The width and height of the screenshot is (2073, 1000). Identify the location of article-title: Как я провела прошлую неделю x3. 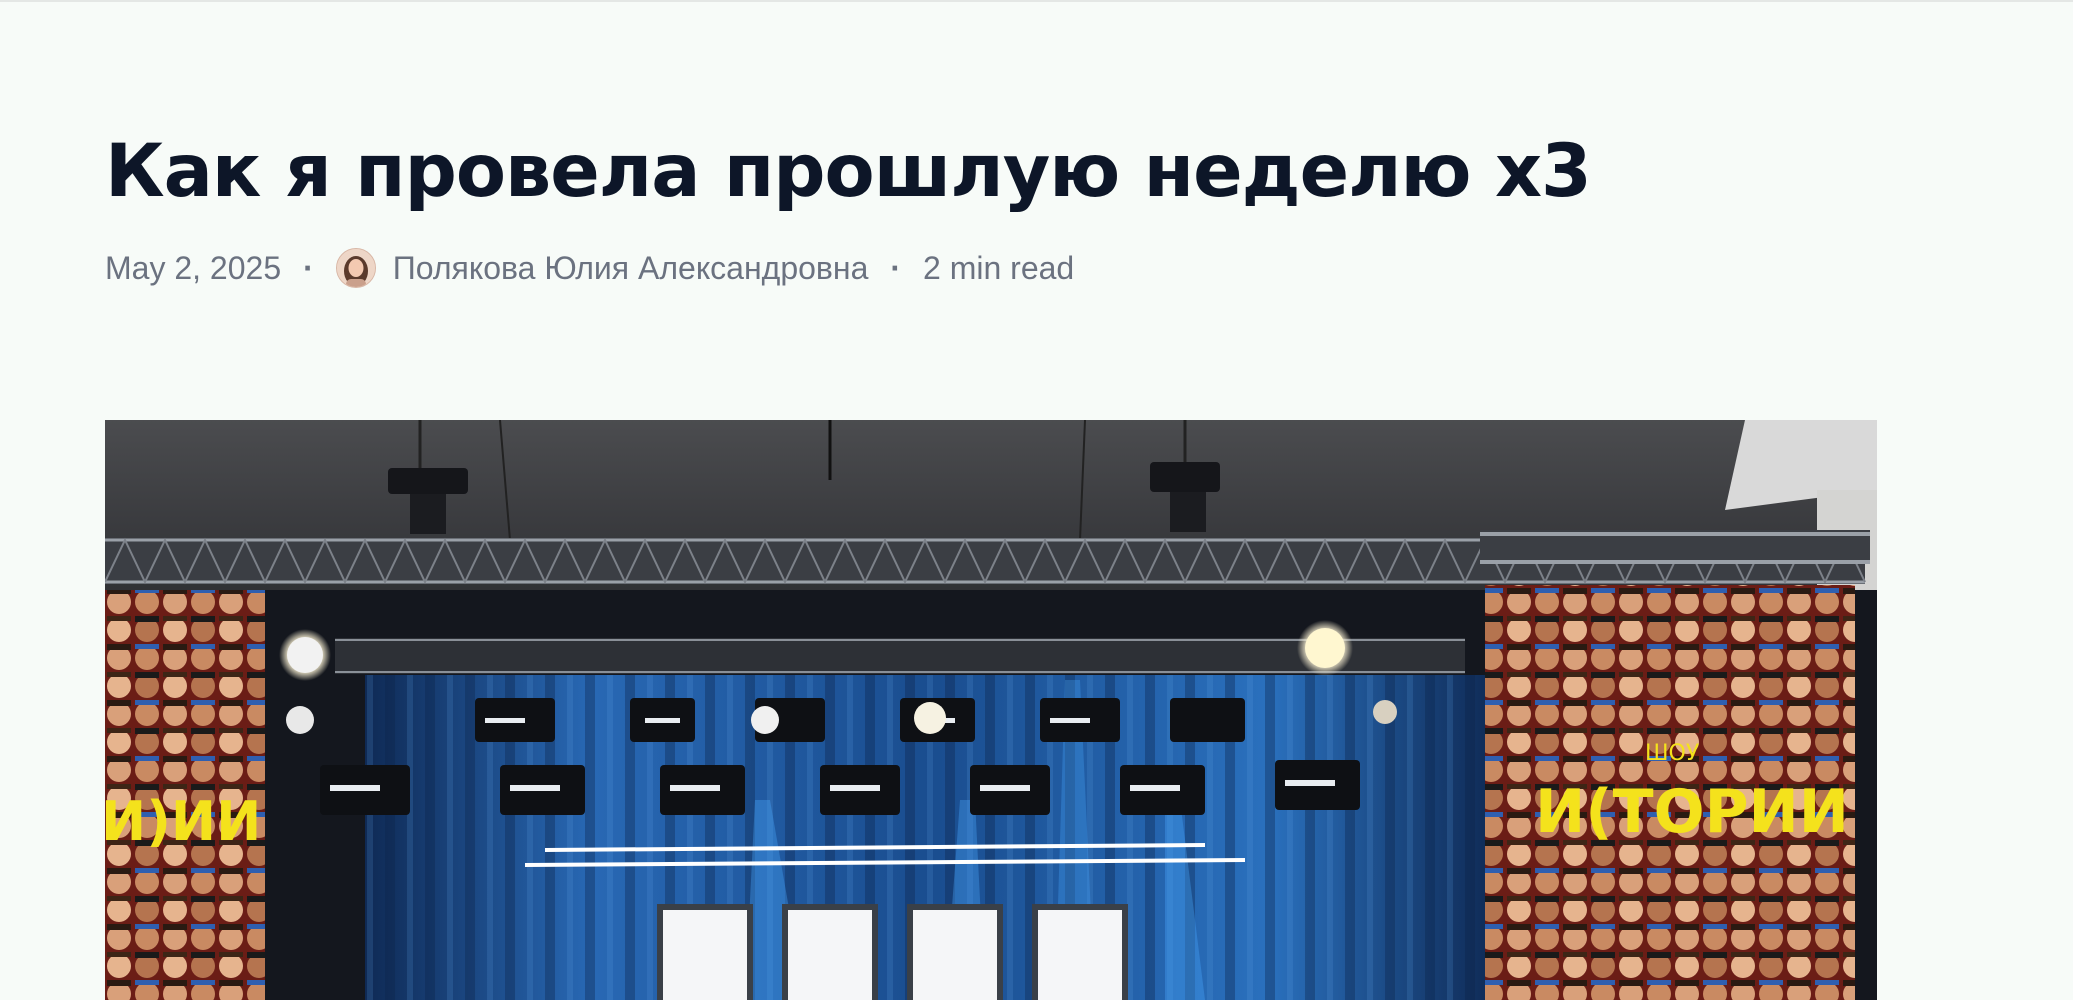
(848, 171).